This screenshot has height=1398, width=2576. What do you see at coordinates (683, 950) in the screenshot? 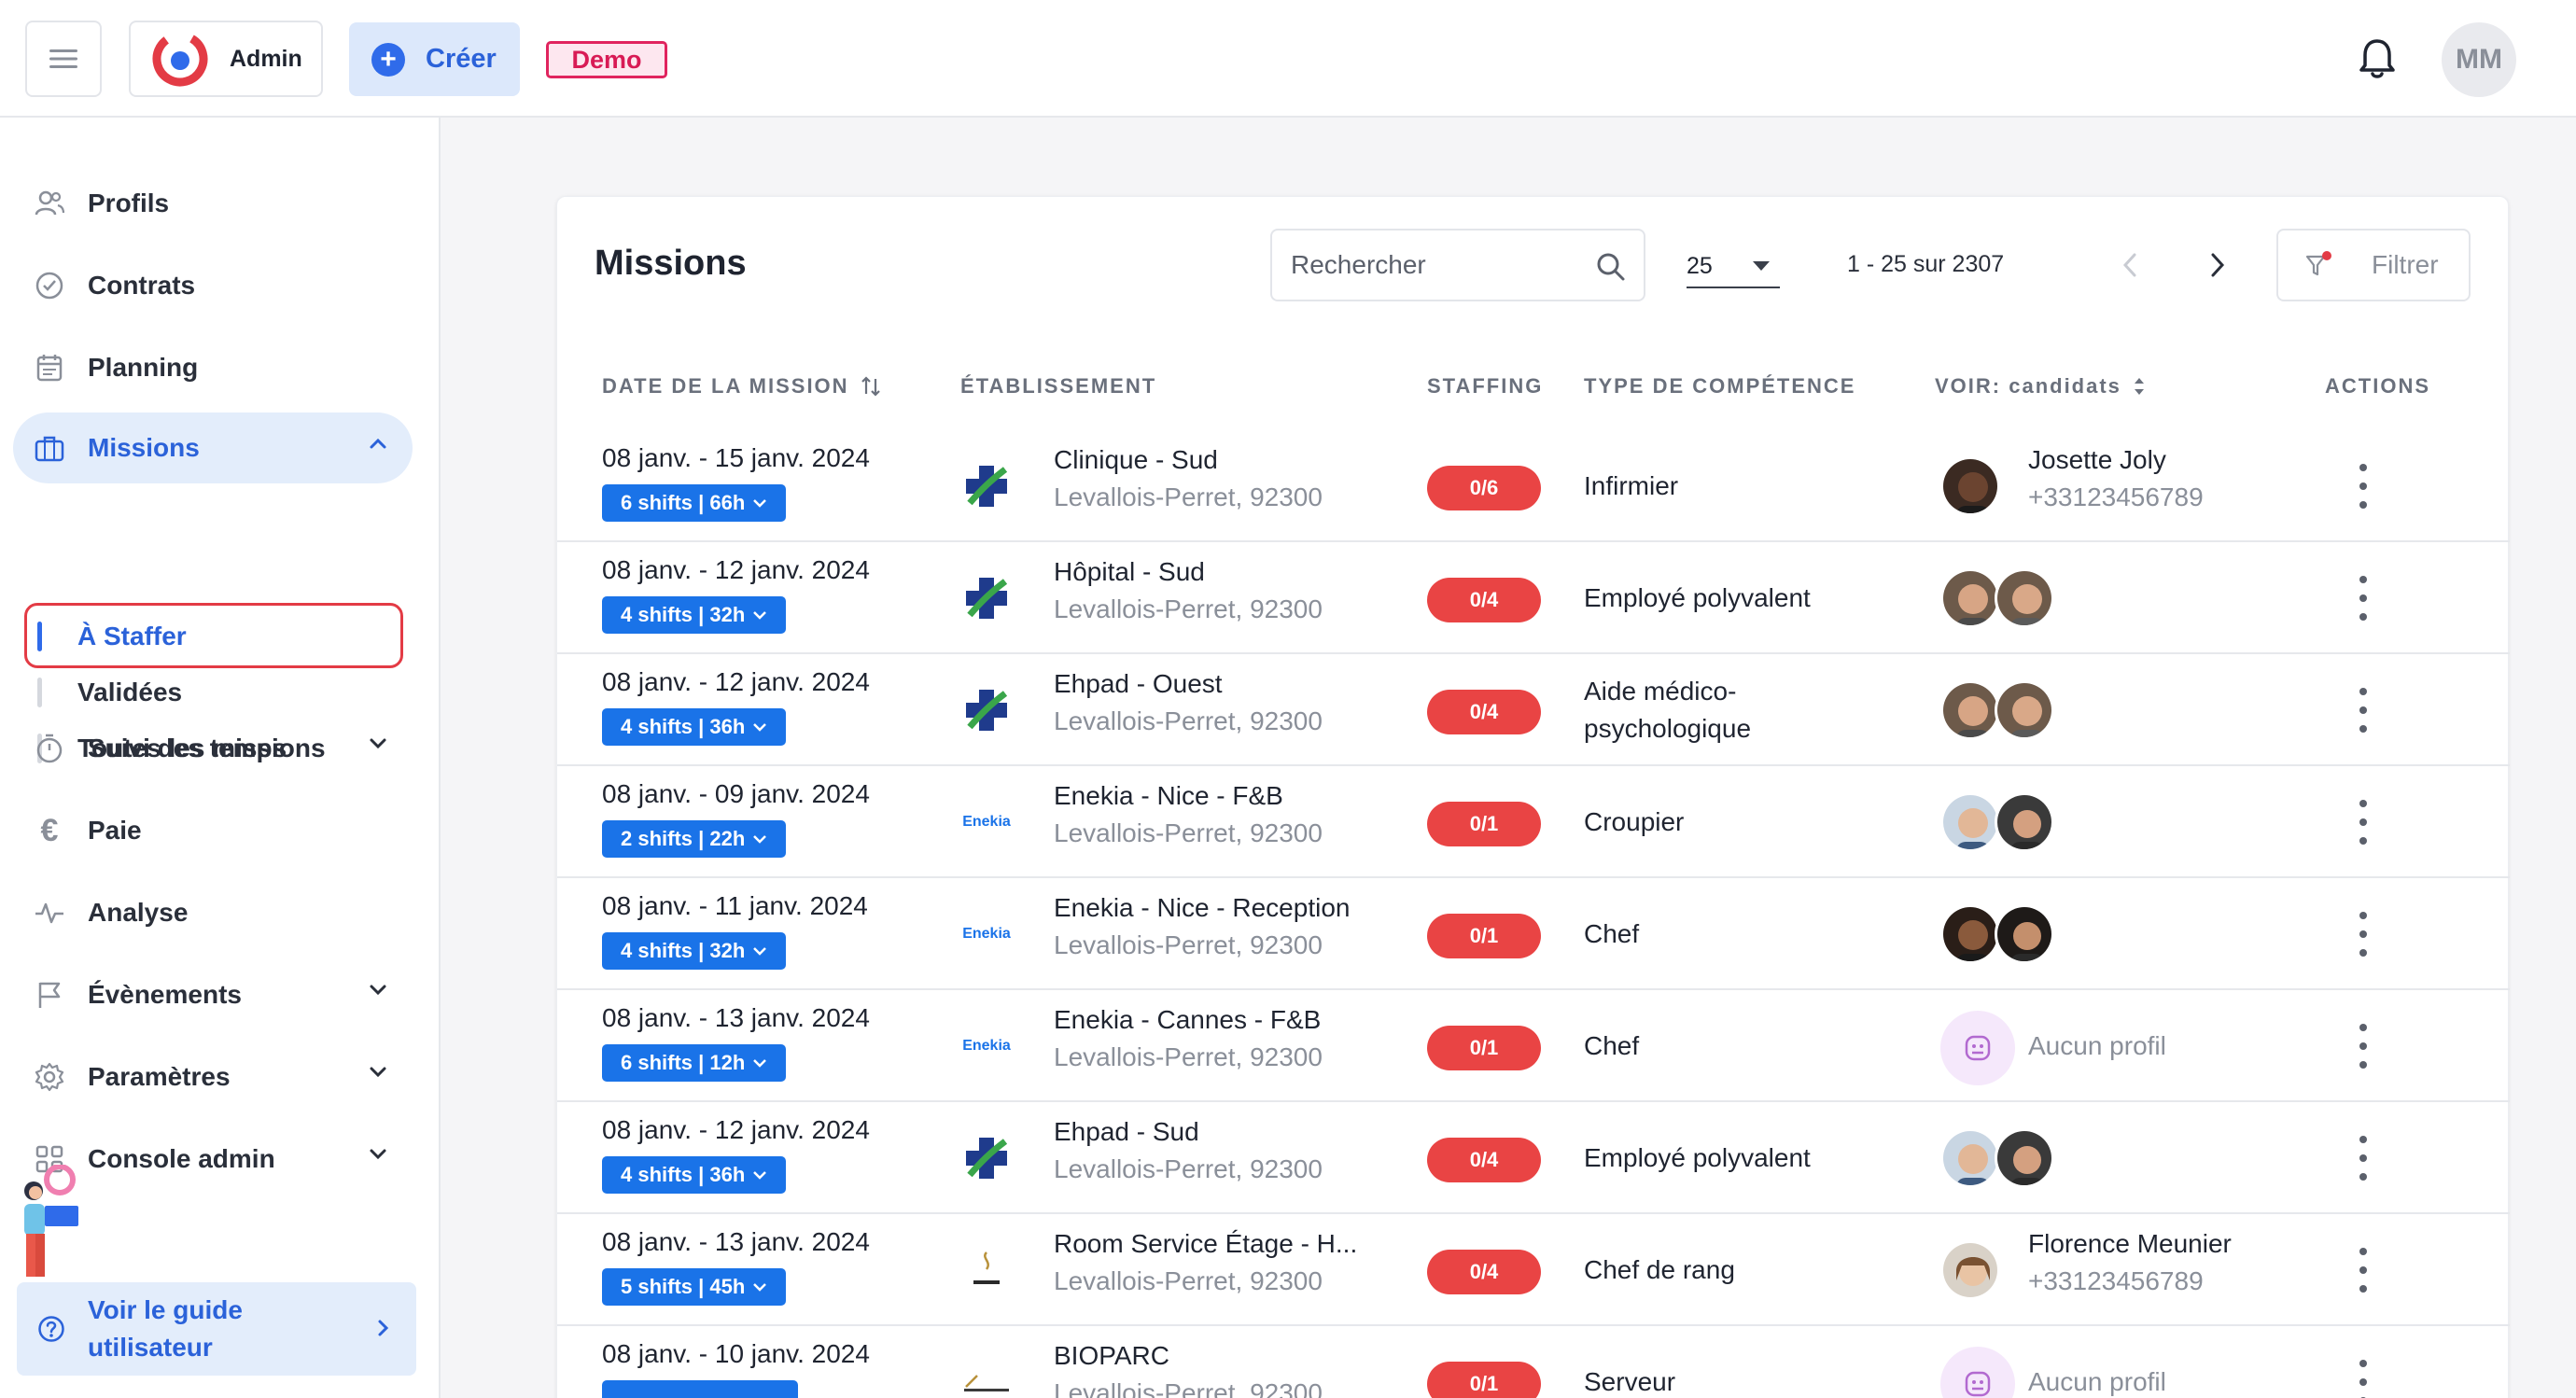
I see `shifts-label: 4 shifts | 32h` at bounding box center [683, 950].